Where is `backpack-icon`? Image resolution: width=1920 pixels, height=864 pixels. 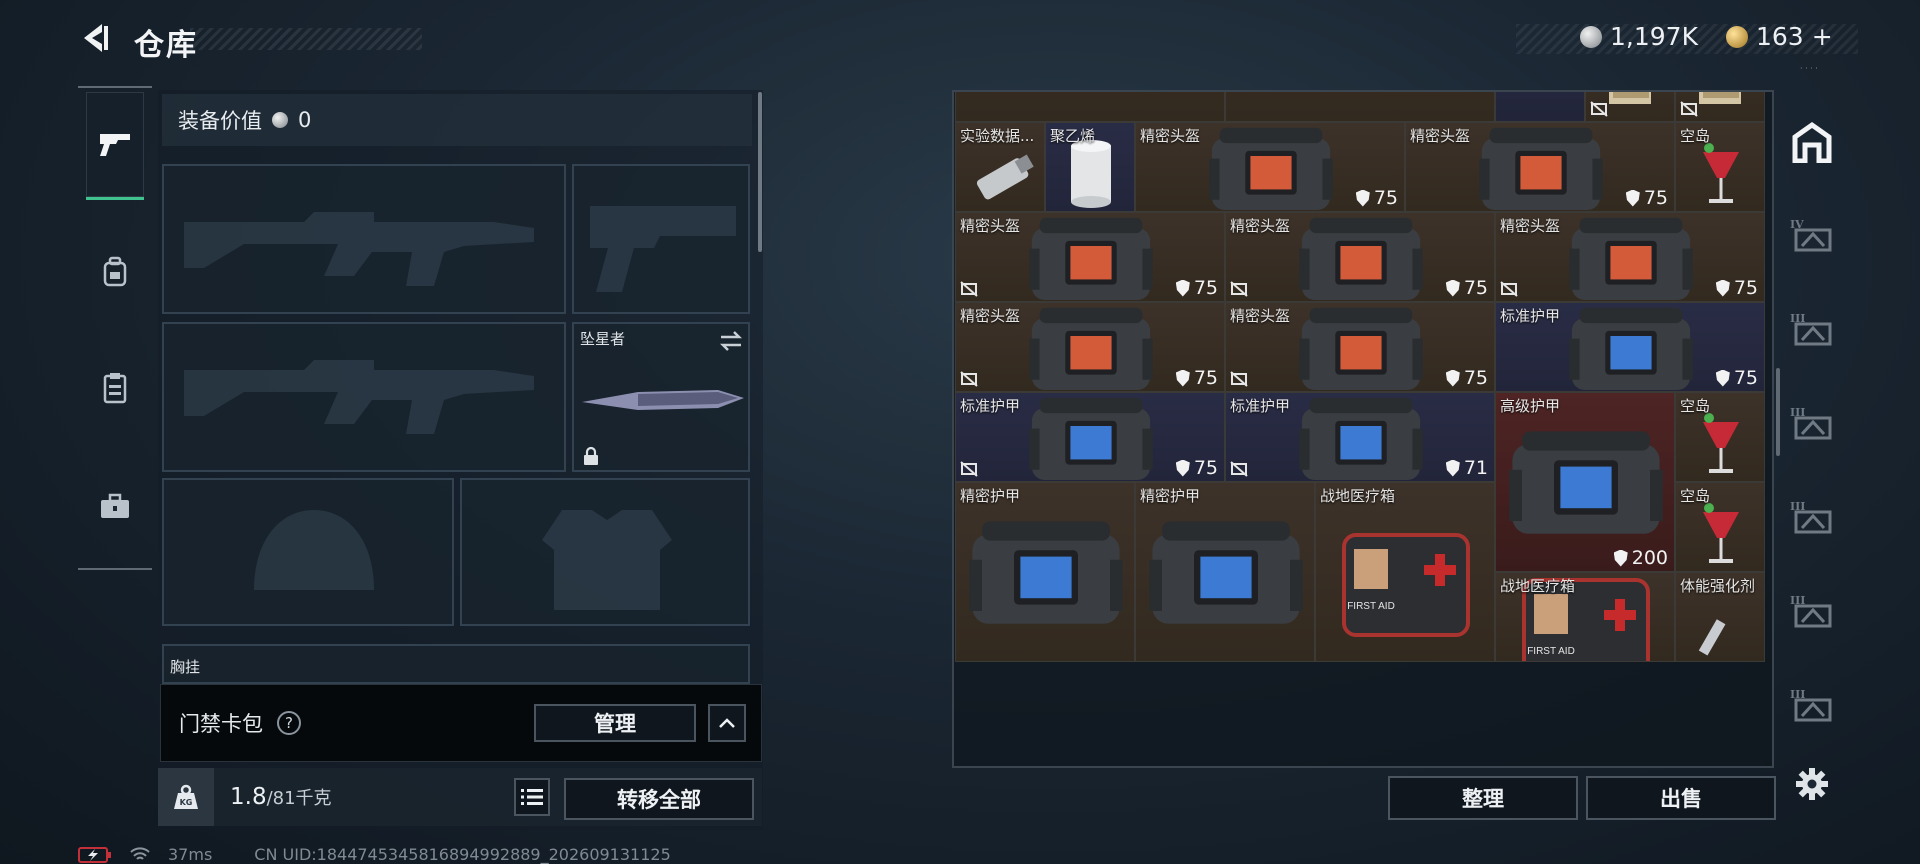 backpack-icon is located at coordinates (115, 271).